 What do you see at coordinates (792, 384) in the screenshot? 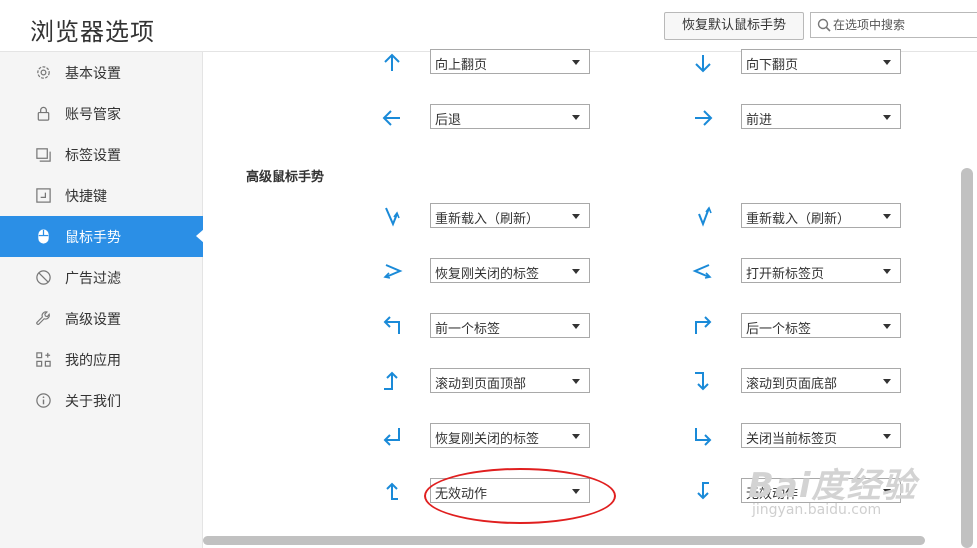
I see `select-value: 滚动到页面底部` at bounding box center [792, 384].